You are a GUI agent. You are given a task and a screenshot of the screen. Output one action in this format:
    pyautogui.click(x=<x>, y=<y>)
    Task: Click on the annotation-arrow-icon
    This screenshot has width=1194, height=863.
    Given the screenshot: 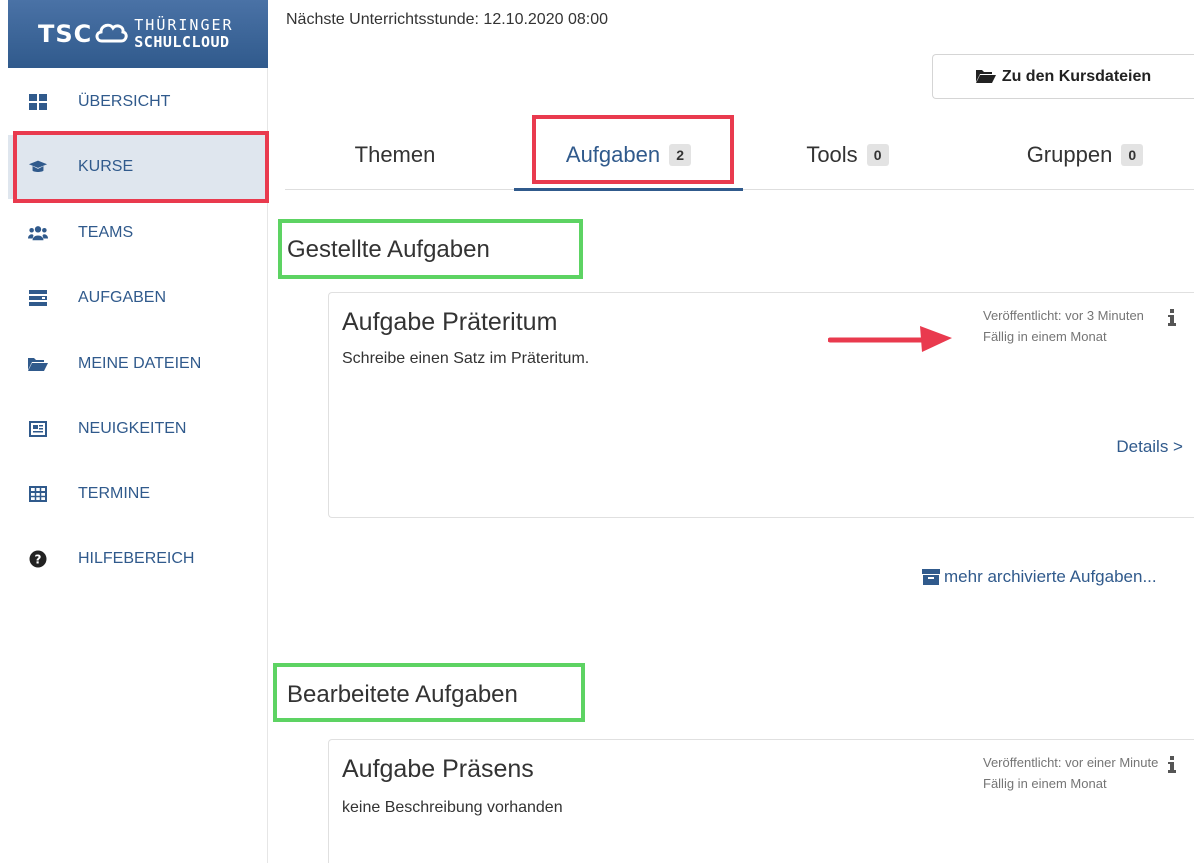 What is the action you would take?
    pyautogui.click(x=890, y=338)
    